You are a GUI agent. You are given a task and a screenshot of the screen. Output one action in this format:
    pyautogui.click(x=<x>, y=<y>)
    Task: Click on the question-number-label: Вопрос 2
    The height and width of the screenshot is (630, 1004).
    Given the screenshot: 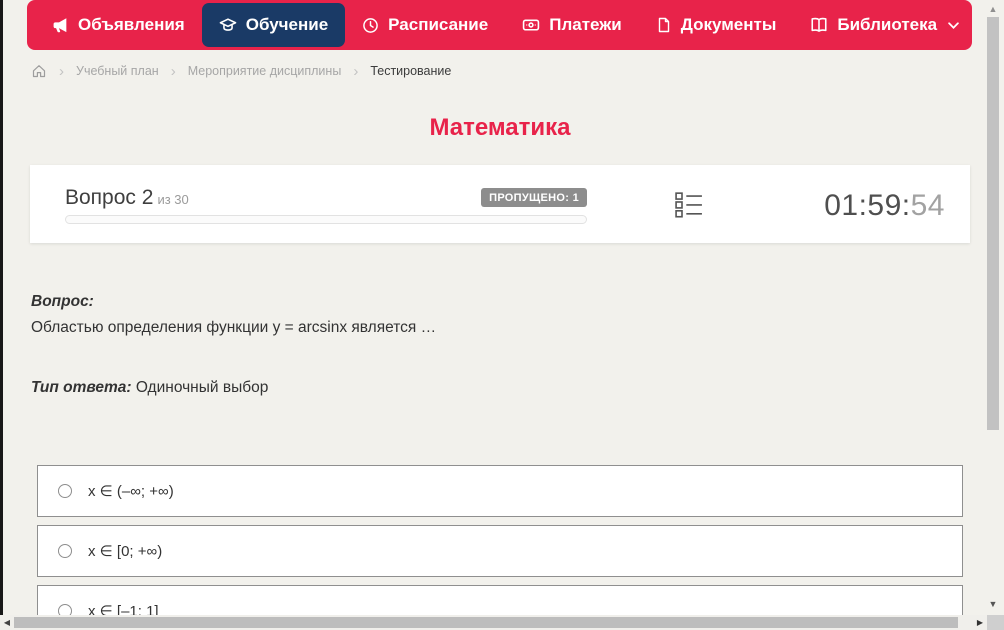 What is the action you would take?
    pyautogui.click(x=109, y=197)
    